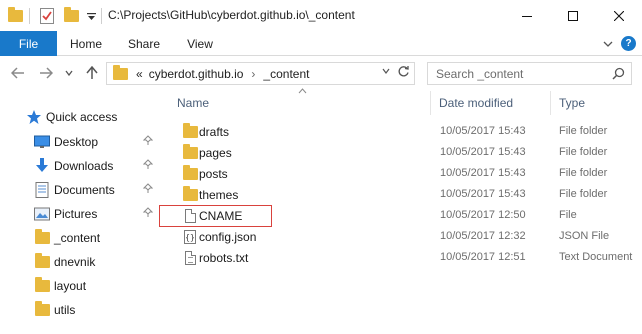 This screenshot has width=642, height=334. I want to click on customize-toolbar-icon, so click(91, 16).